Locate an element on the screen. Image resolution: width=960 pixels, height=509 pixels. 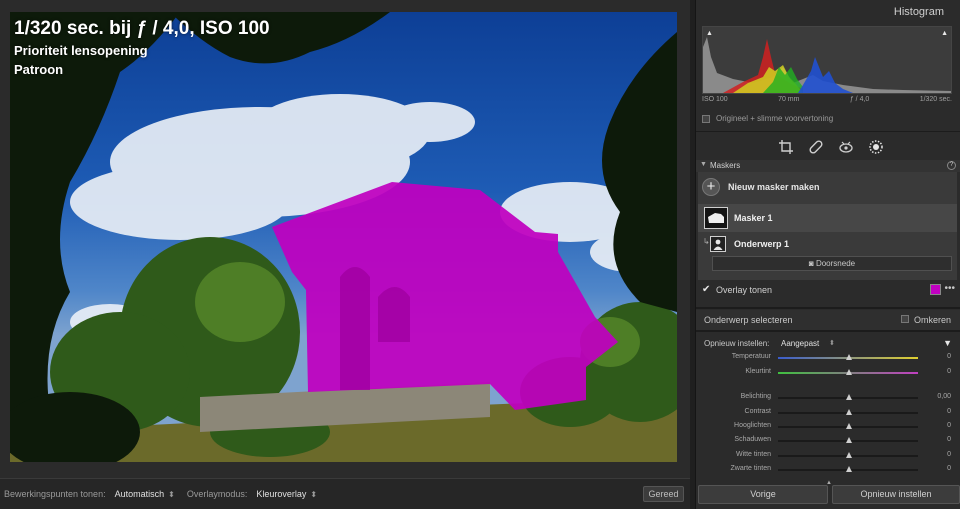
mask-item-1: Masker 1 is located at coordinates (827, 218).